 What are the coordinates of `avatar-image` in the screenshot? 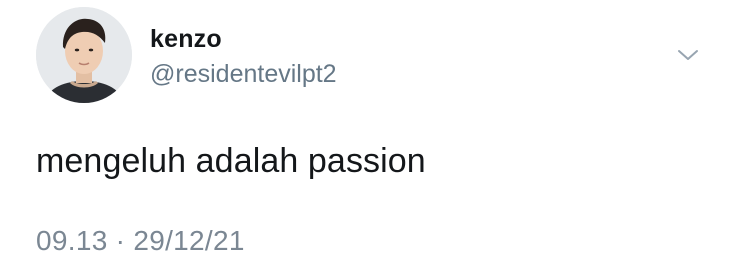 It's located at (84, 55).